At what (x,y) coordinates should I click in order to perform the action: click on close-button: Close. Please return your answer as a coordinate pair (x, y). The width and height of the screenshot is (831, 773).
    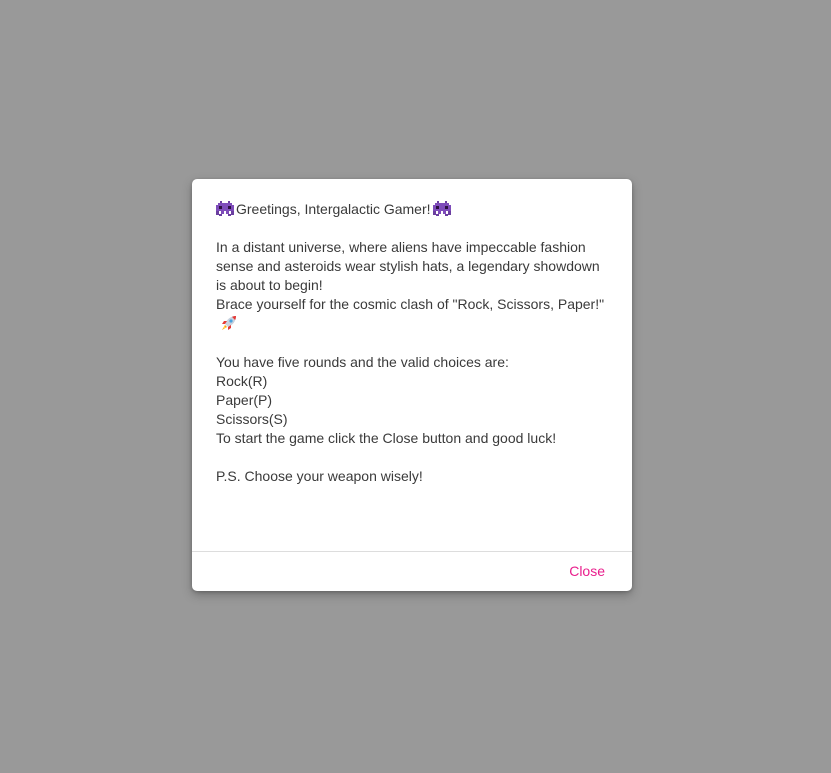
    Looking at the image, I should click on (587, 571).